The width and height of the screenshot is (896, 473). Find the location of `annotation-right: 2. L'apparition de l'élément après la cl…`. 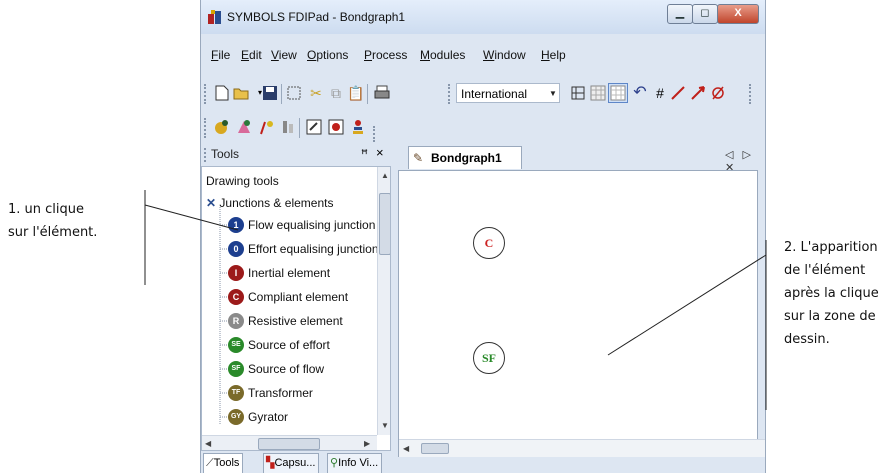

annotation-right: 2. L'apparition de l'élément après la cl… is located at coordinates (831, 293).